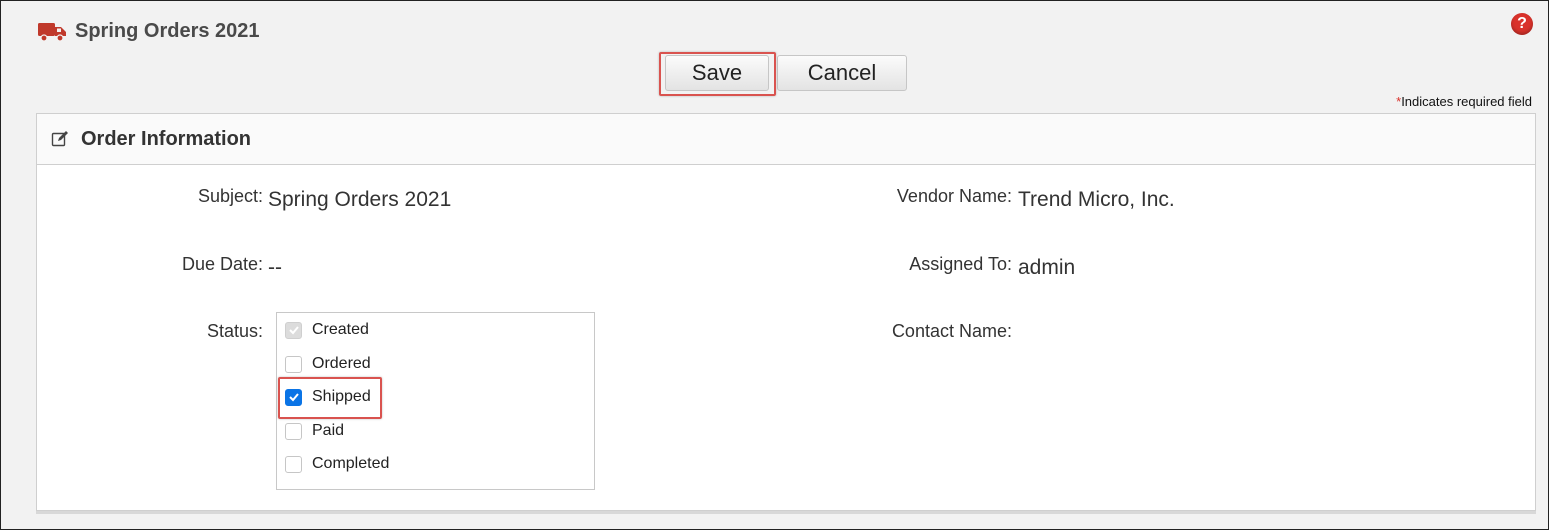 This screenshot has height=530, width=1549. Describe the element at coordinates (330, 398) in the screenshot. I see `shipped-highlight-box` at that location.